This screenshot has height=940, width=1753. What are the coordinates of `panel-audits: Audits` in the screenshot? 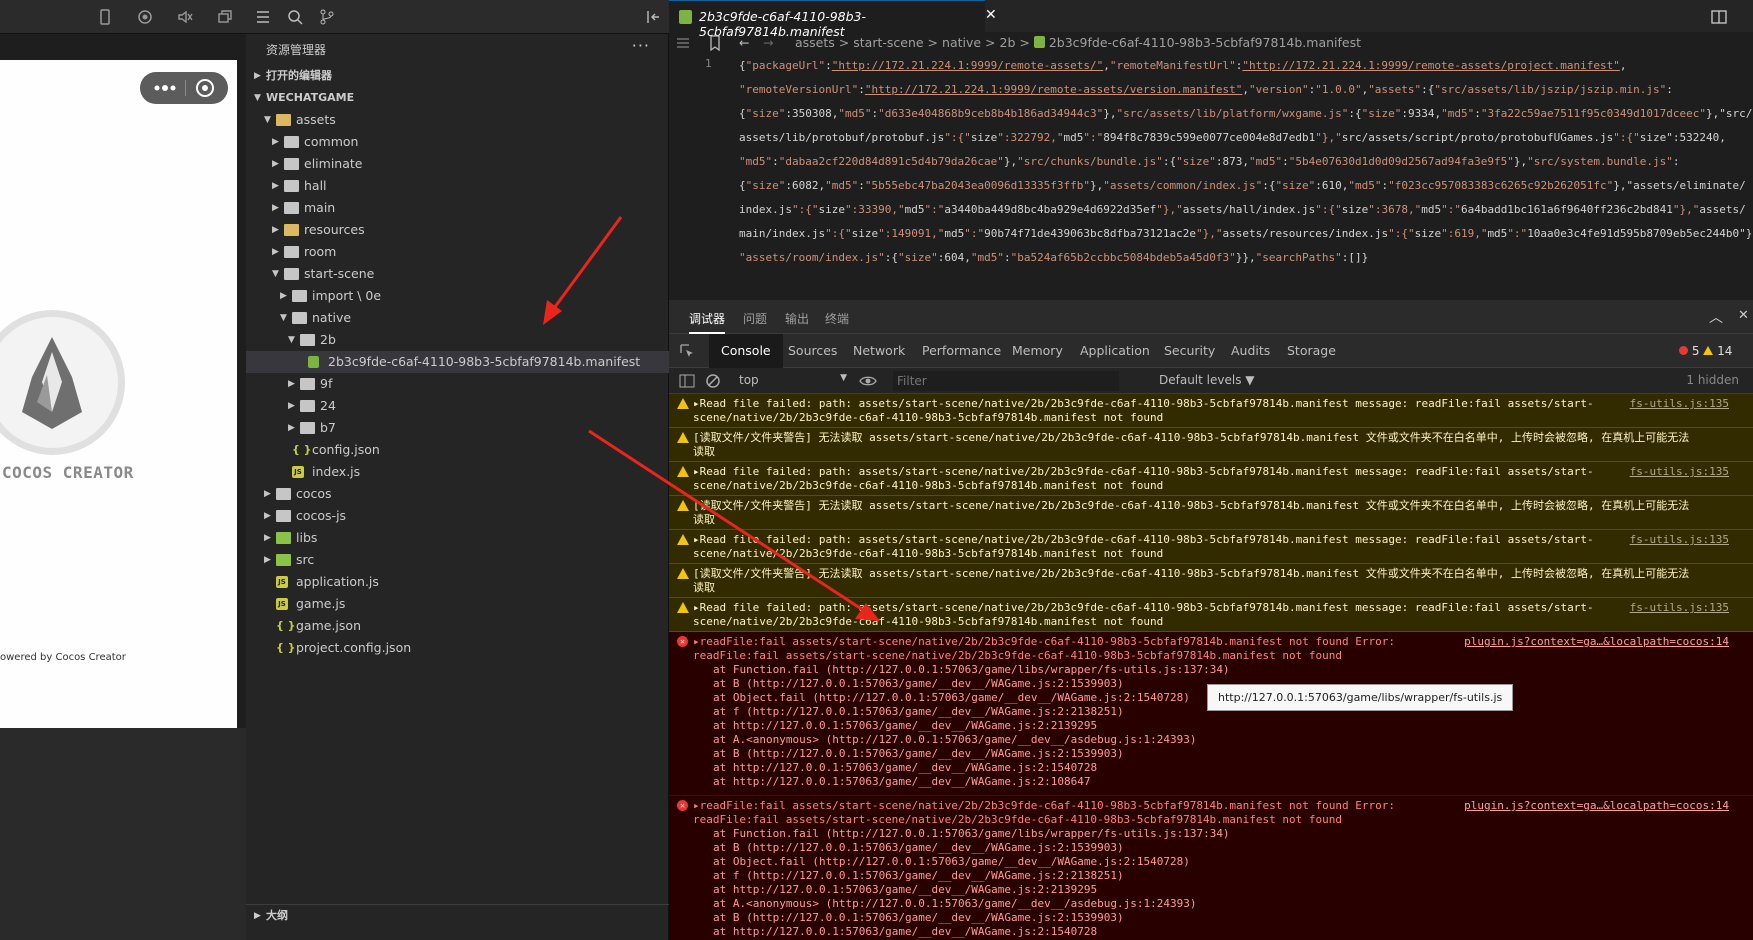 It's located at (1250, 350).